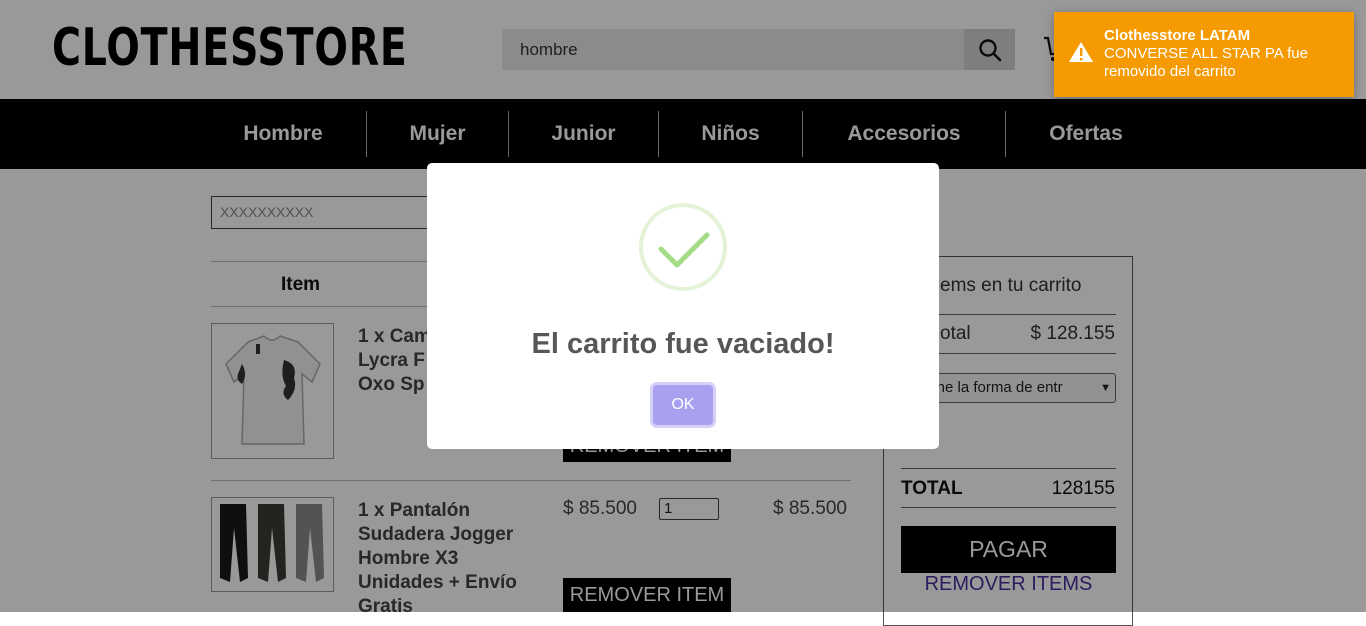 Image resolution: width=1366 pixels, height=626 pixels. I want to click on toast-title: Clothesstore LATAM, so click(1177, 35).